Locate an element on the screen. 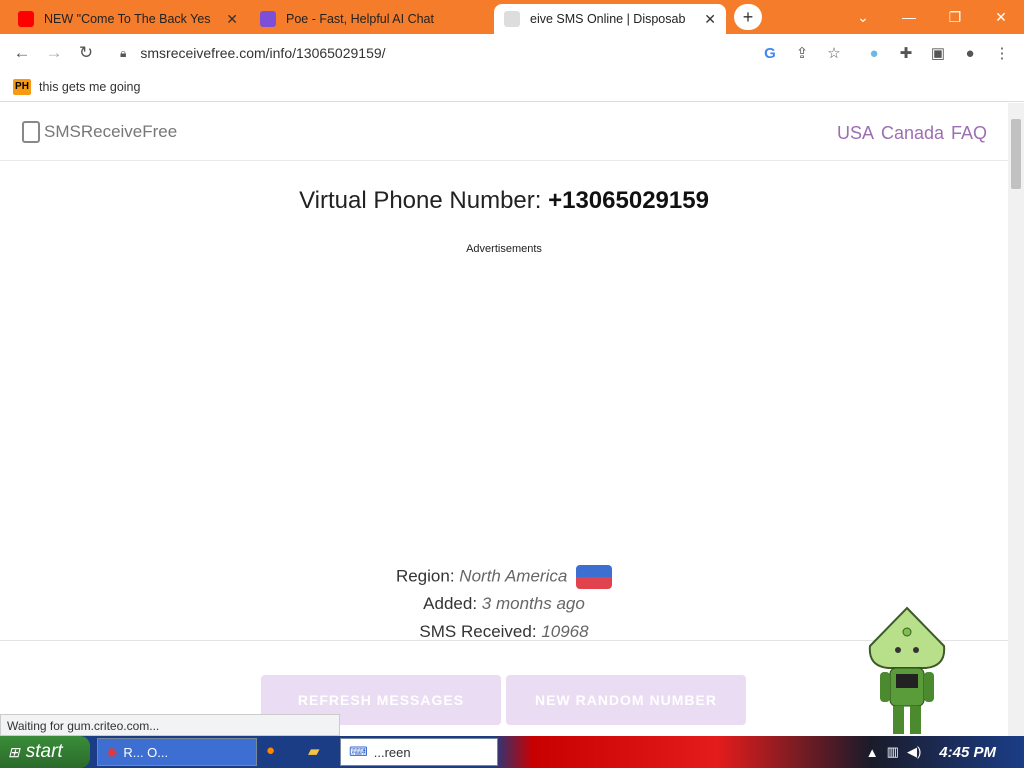 Image resolution: width=1024 pixels, height=768 pixels. logo-text: SMSReceiveFree is located at coordinates (111, 131).